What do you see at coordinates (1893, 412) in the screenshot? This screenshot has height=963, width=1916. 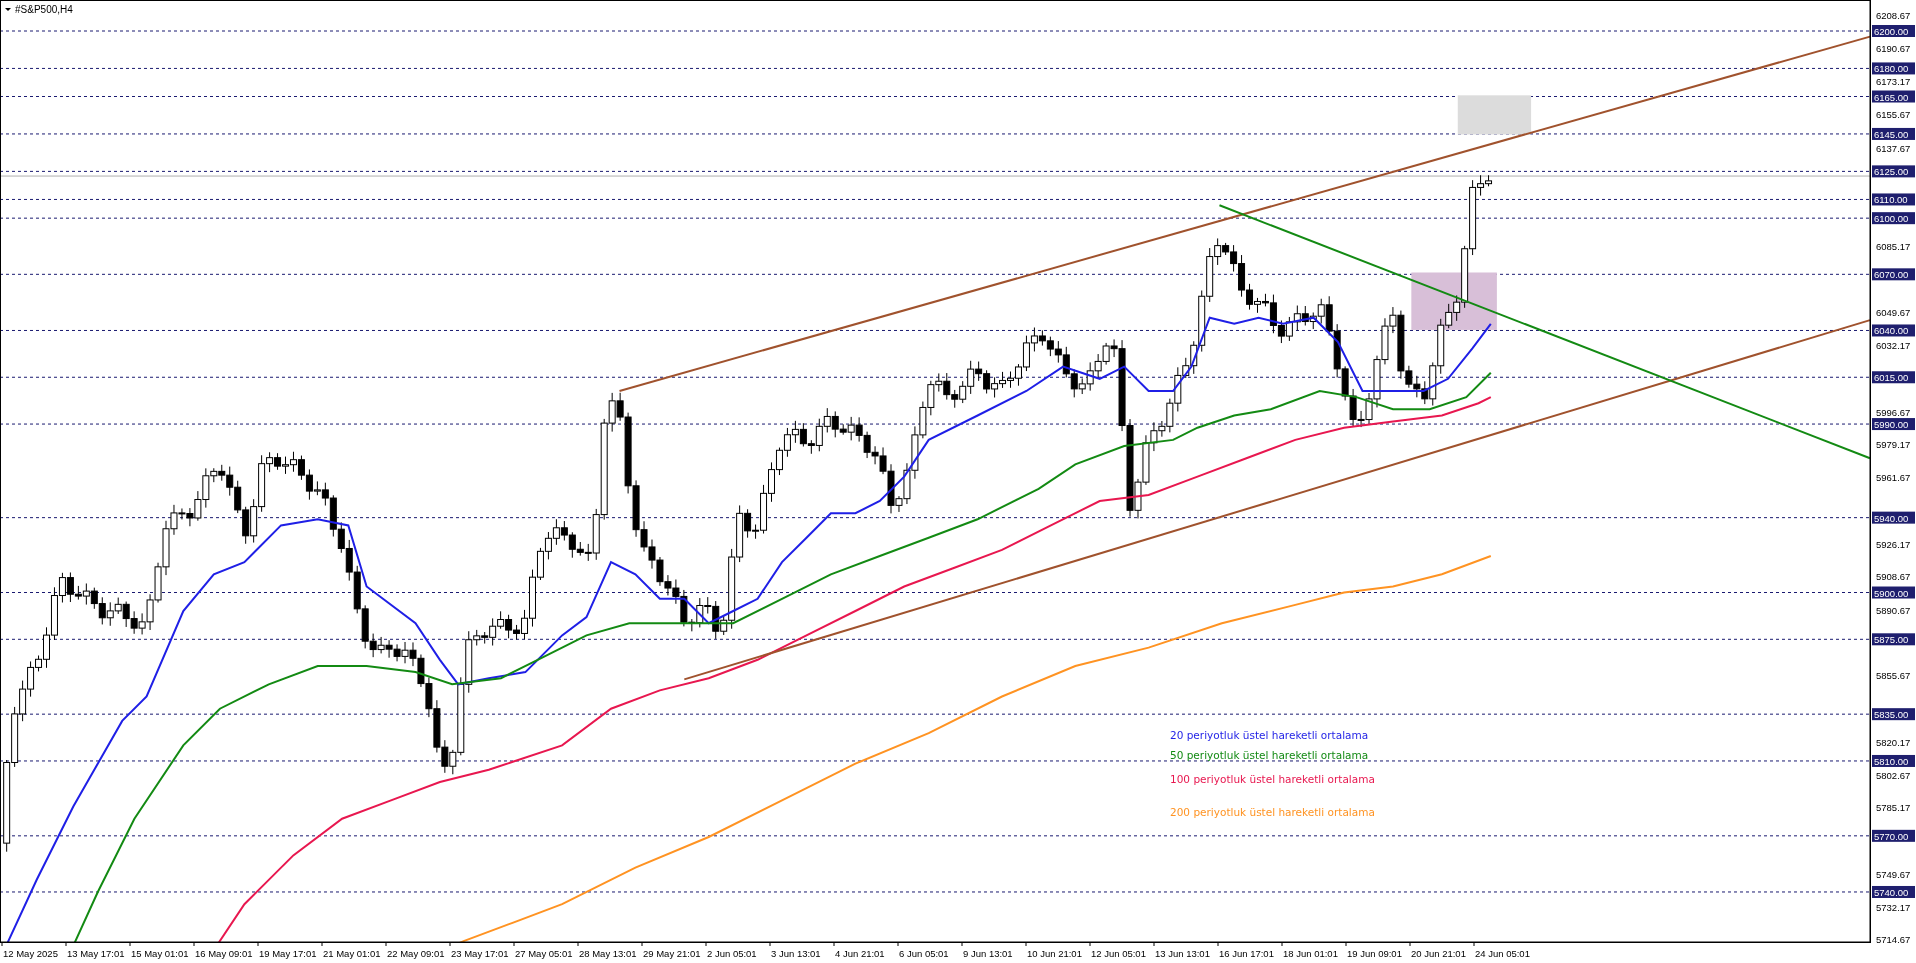 I see `price-tick-label: 5996.67` at bounding box center [1893, 412].